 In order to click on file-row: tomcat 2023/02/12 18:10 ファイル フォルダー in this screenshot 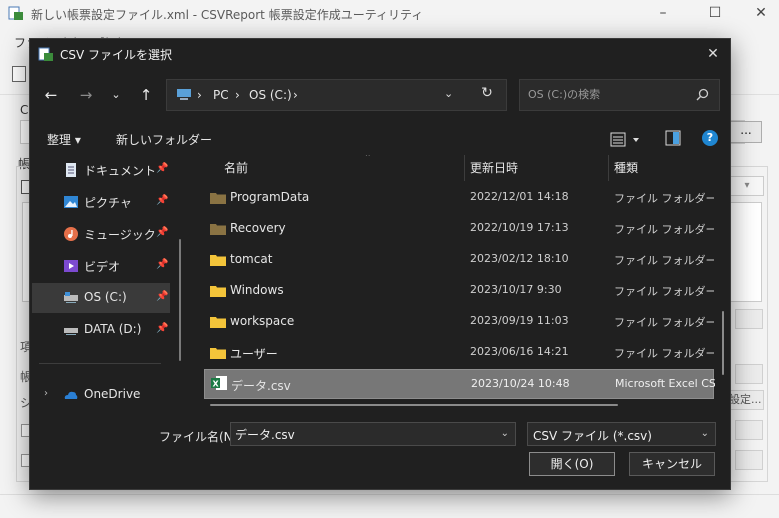, I will do `click(459, 260)`.